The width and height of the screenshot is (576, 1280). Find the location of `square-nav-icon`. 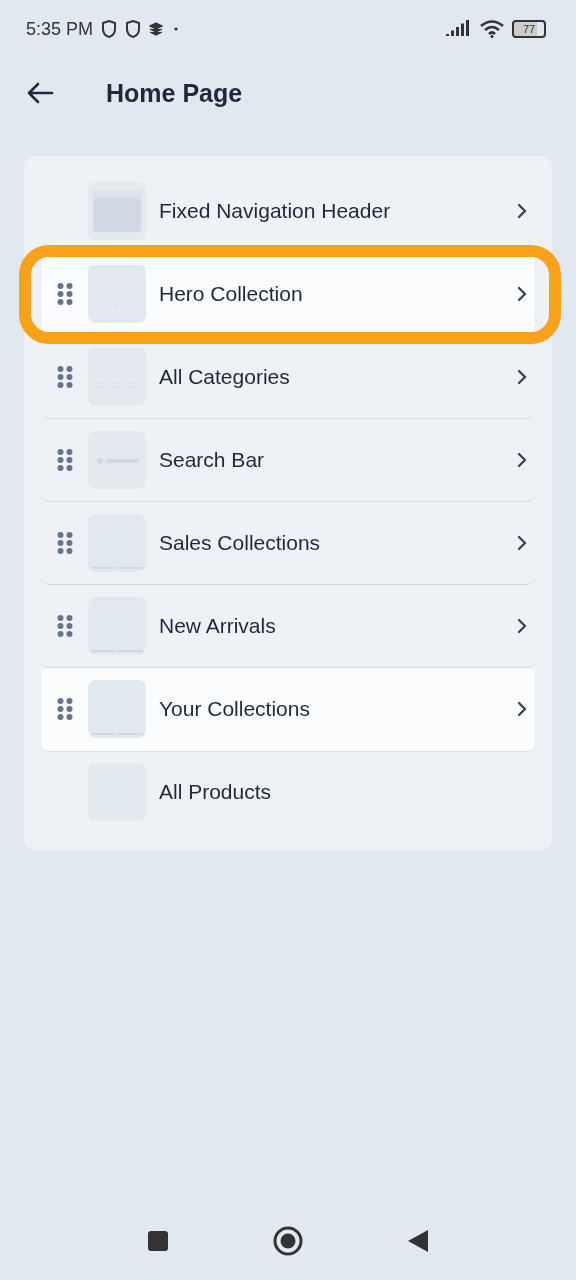

square-nav-icon is located at coordinates (158, 1241).